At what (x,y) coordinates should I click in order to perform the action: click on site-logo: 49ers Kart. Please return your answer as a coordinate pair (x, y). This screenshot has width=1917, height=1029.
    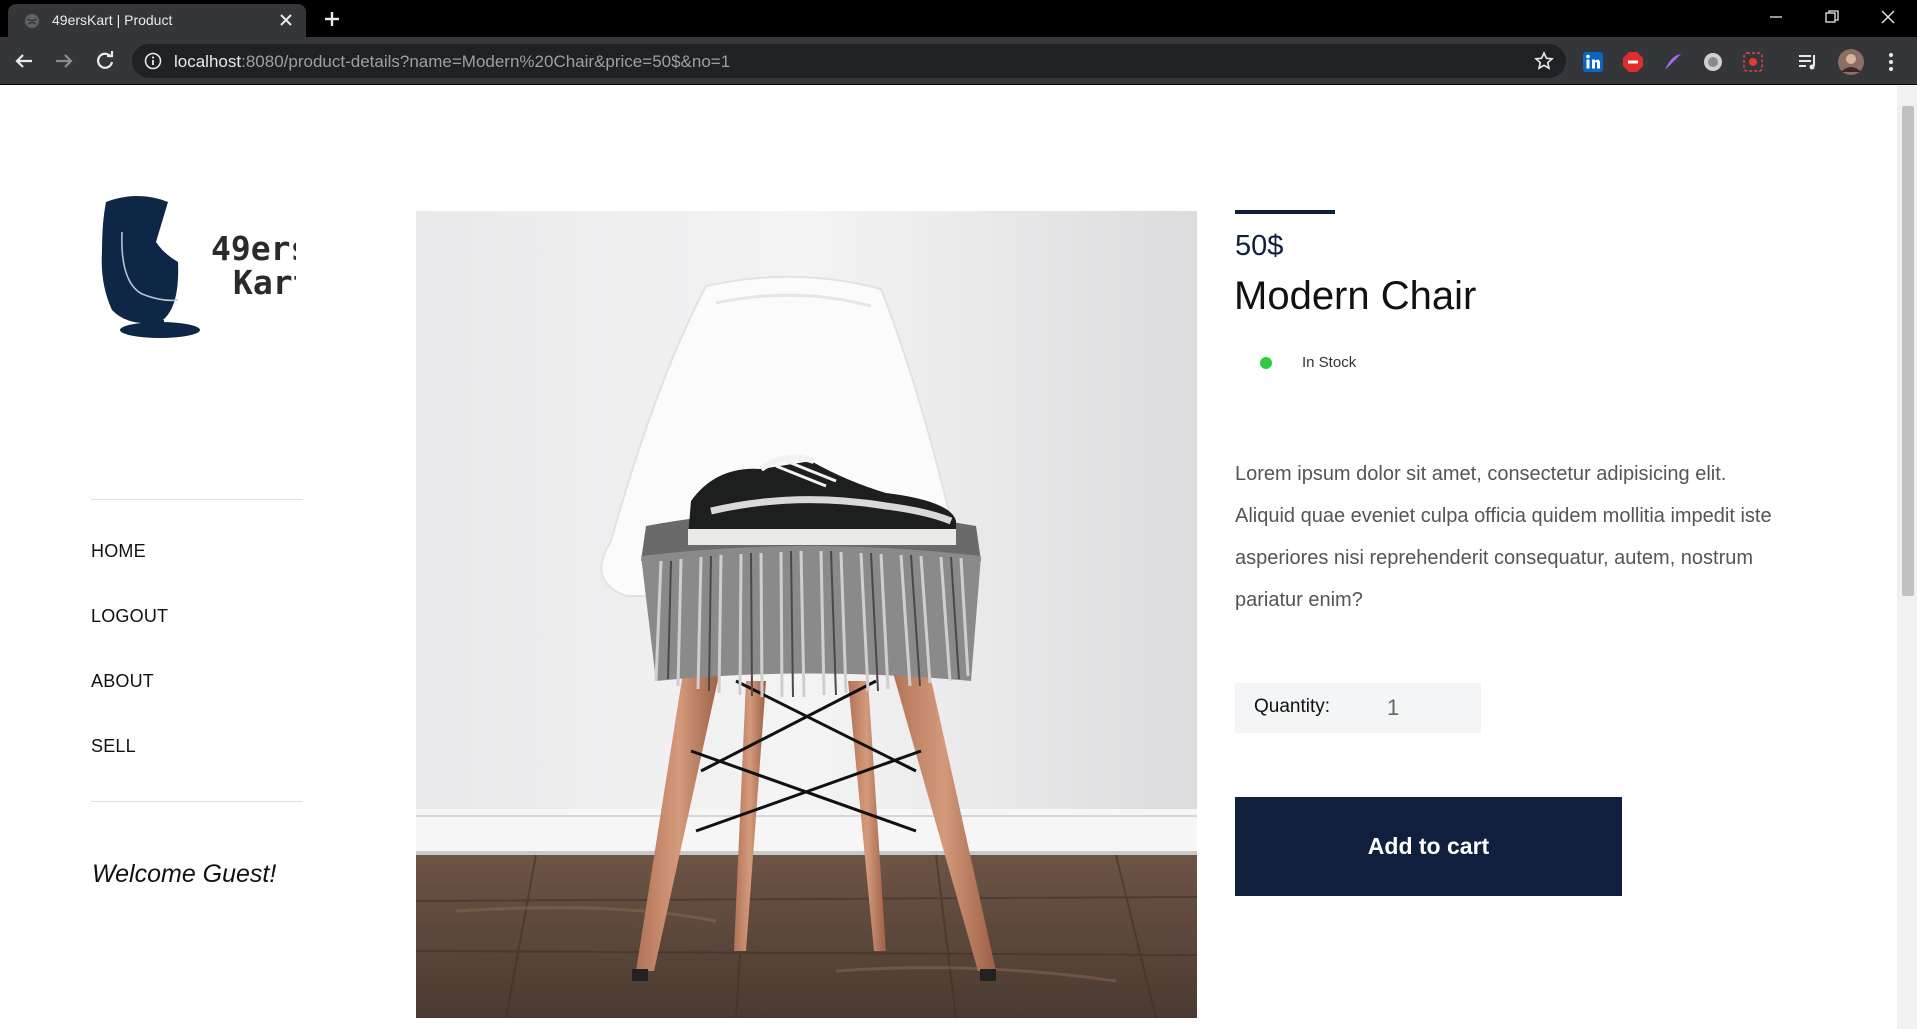
    Looking at the image, I should click on (205, 267).